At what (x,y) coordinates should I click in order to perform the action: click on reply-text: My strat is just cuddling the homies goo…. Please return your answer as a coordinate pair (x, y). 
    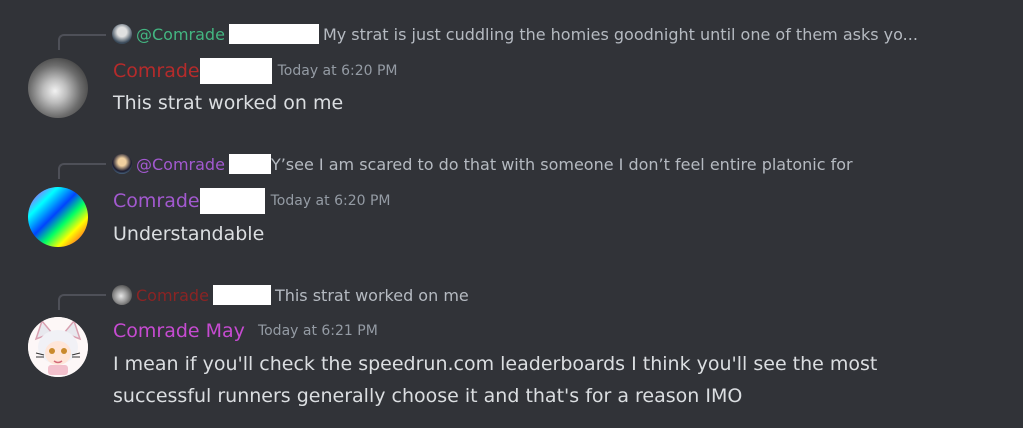
    Looking at the image, I should click on (620, 34).